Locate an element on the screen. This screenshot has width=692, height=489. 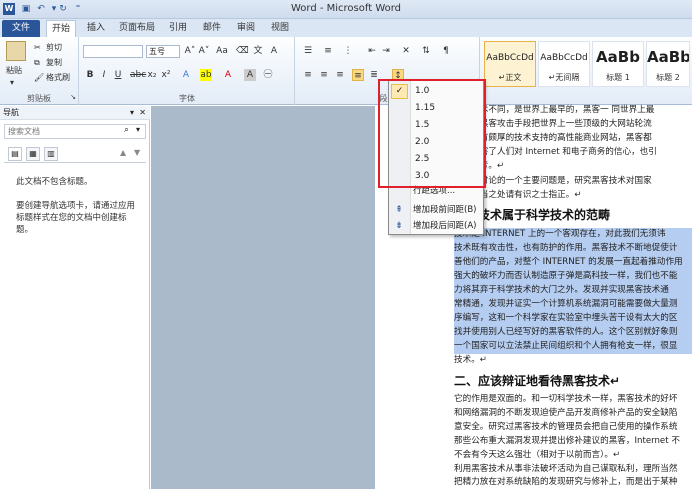
numbering-icon: ≡ is located at coordinates (328, 51).